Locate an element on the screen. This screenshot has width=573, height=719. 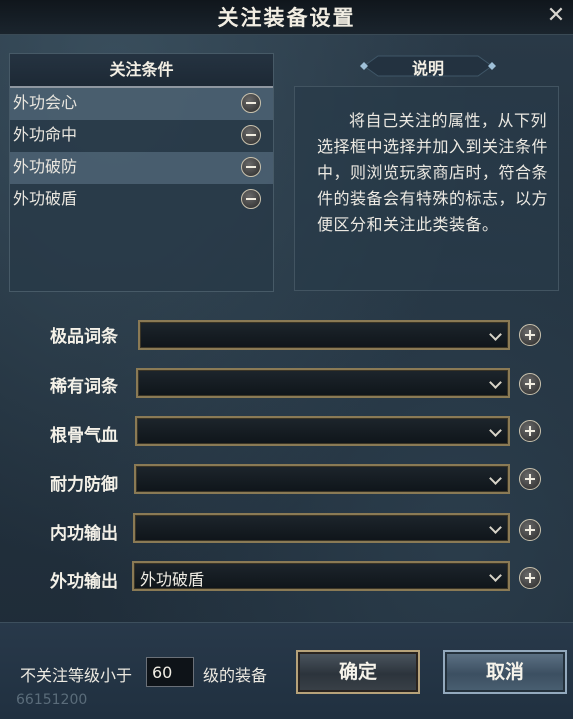
condition-item: 外功破盾 is located at coordinates (141, 200).